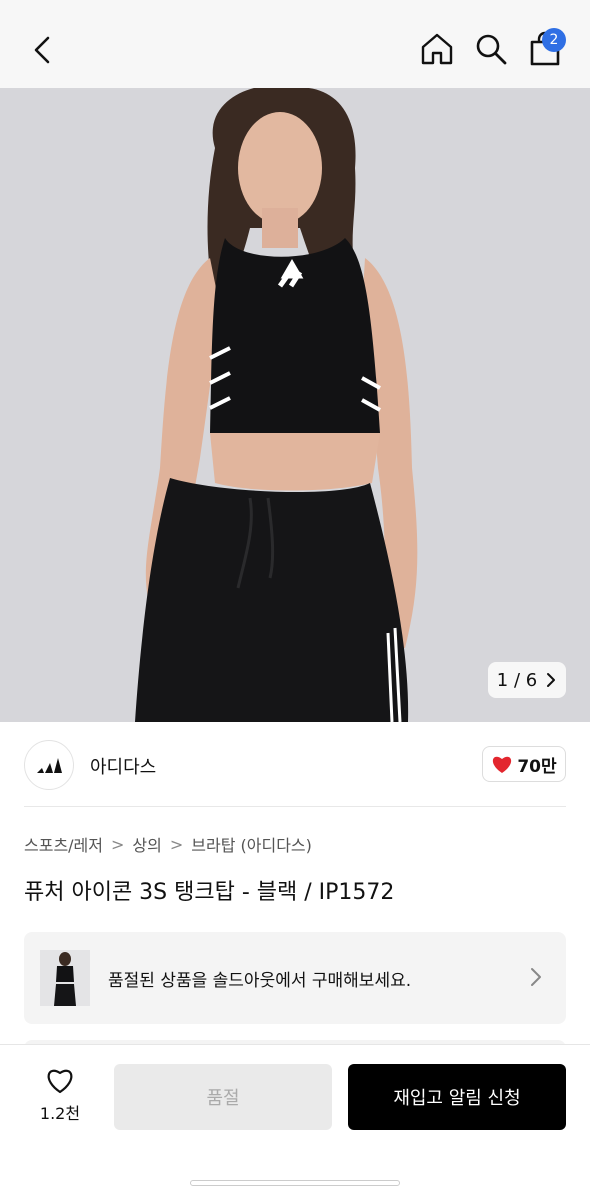 The width and height of the screenshot is (590, 1200). I want to click on search-icon, so click(491, 49).